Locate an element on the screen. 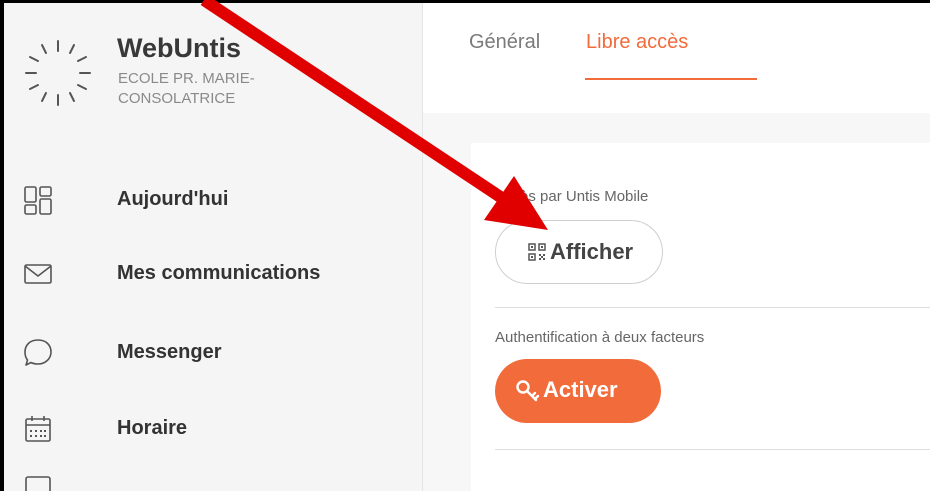  calendar-icon is located at coordinates (38, 429).